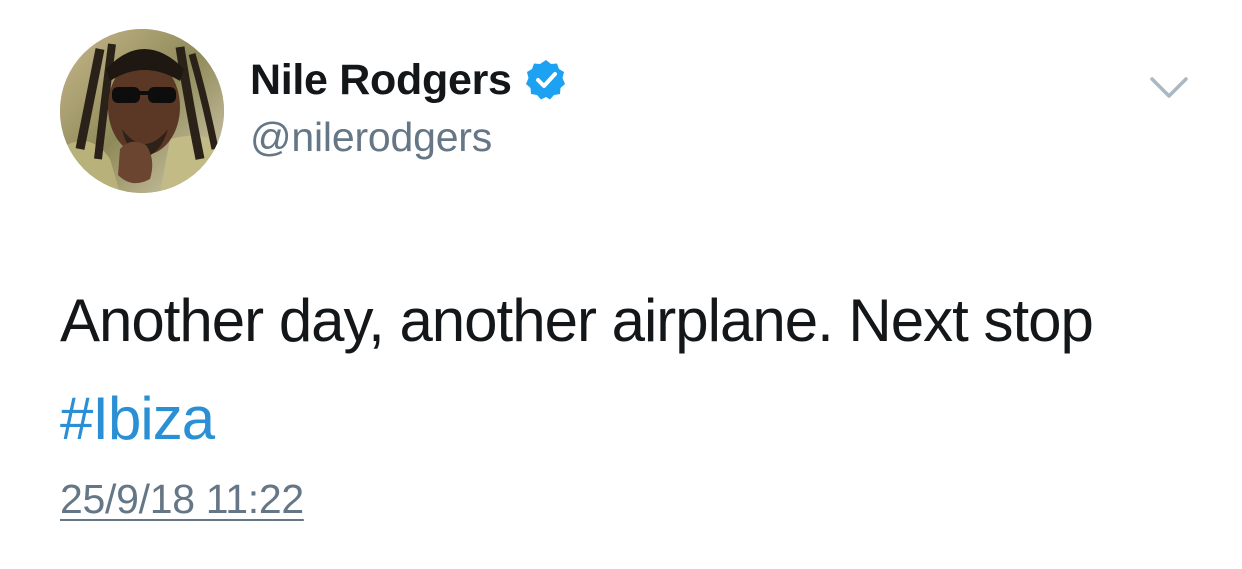 The image size is (1242, 569). I want to click on tweet-text-line: Another day, another airplane. Next stop, so click(577, 320).